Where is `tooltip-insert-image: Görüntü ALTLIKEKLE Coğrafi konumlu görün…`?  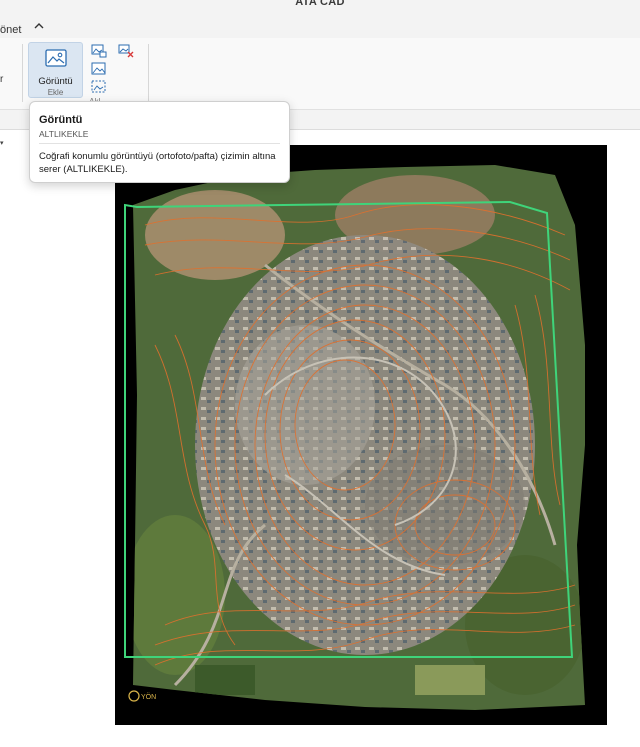 tooltip-insert-image: Görüntü ALTLIKEKLE Coğrafi konumlu görün… is located at coordinates (159, 142).